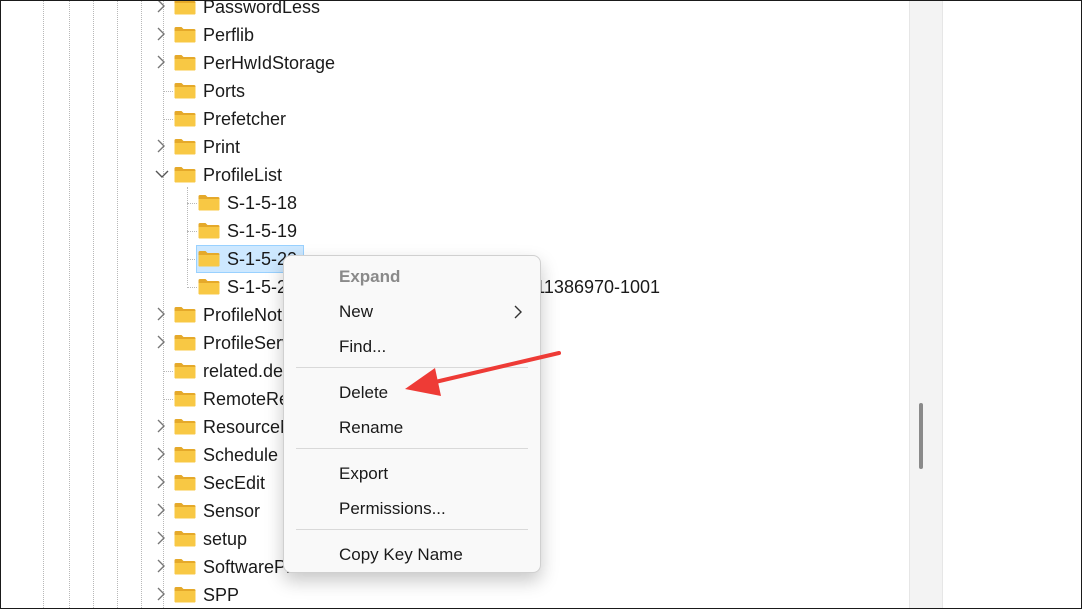 The height and width of the screenshot is (609, 1082). What do you see at coordinates (451, 231) in the screenshot?
I see `tree-item: S-1-5-19` at bounding box center [451, 231].